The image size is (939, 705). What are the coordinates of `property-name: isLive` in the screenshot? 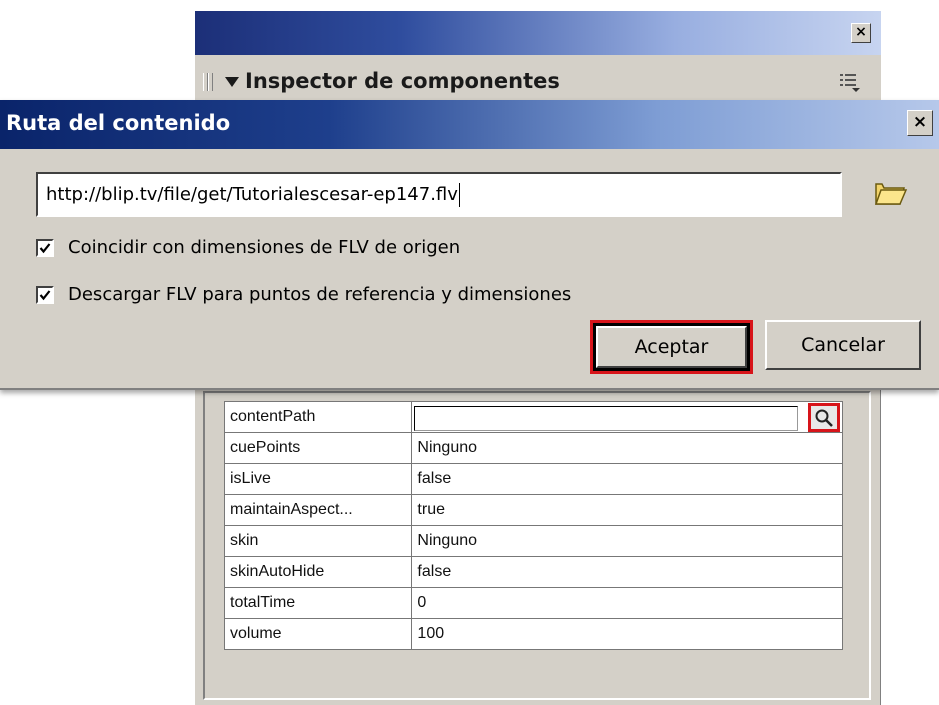 It's located at (318, 479).